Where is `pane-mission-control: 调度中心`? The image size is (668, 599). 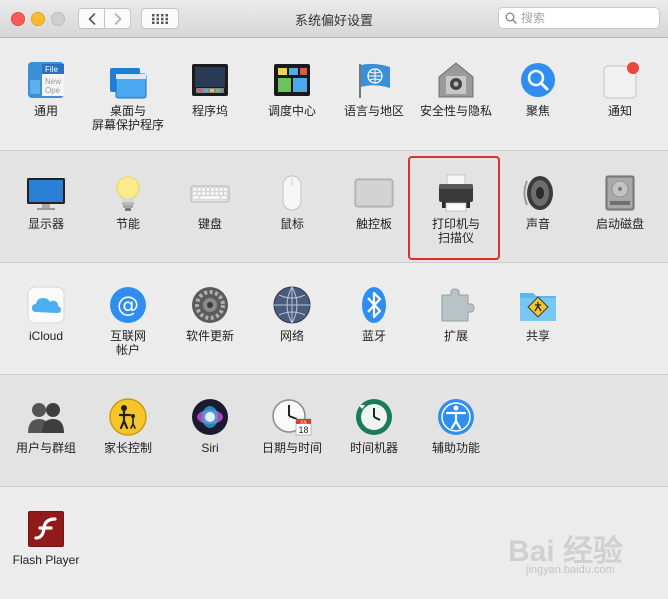 pane-mission-control: 调度中心 is located at coordinates (292, 89).